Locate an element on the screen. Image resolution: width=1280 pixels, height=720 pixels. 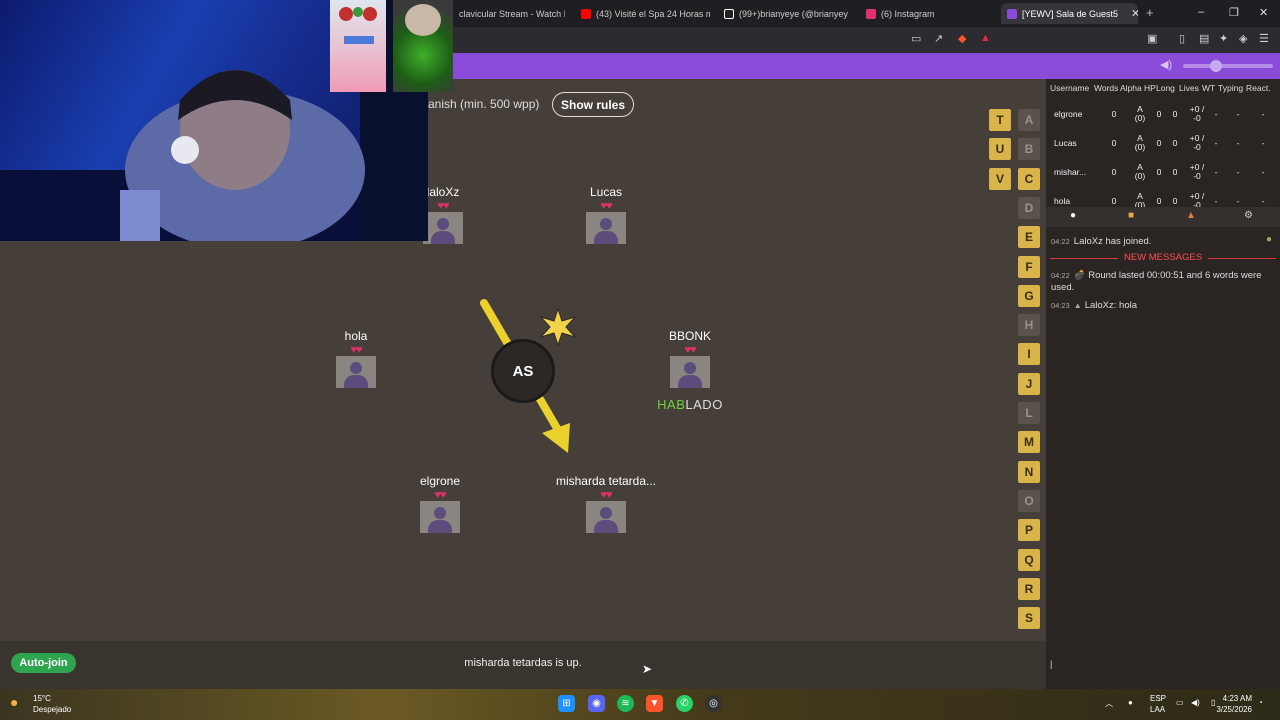
alphabet-letter-tile: L is located at coordinates (1029, 413).